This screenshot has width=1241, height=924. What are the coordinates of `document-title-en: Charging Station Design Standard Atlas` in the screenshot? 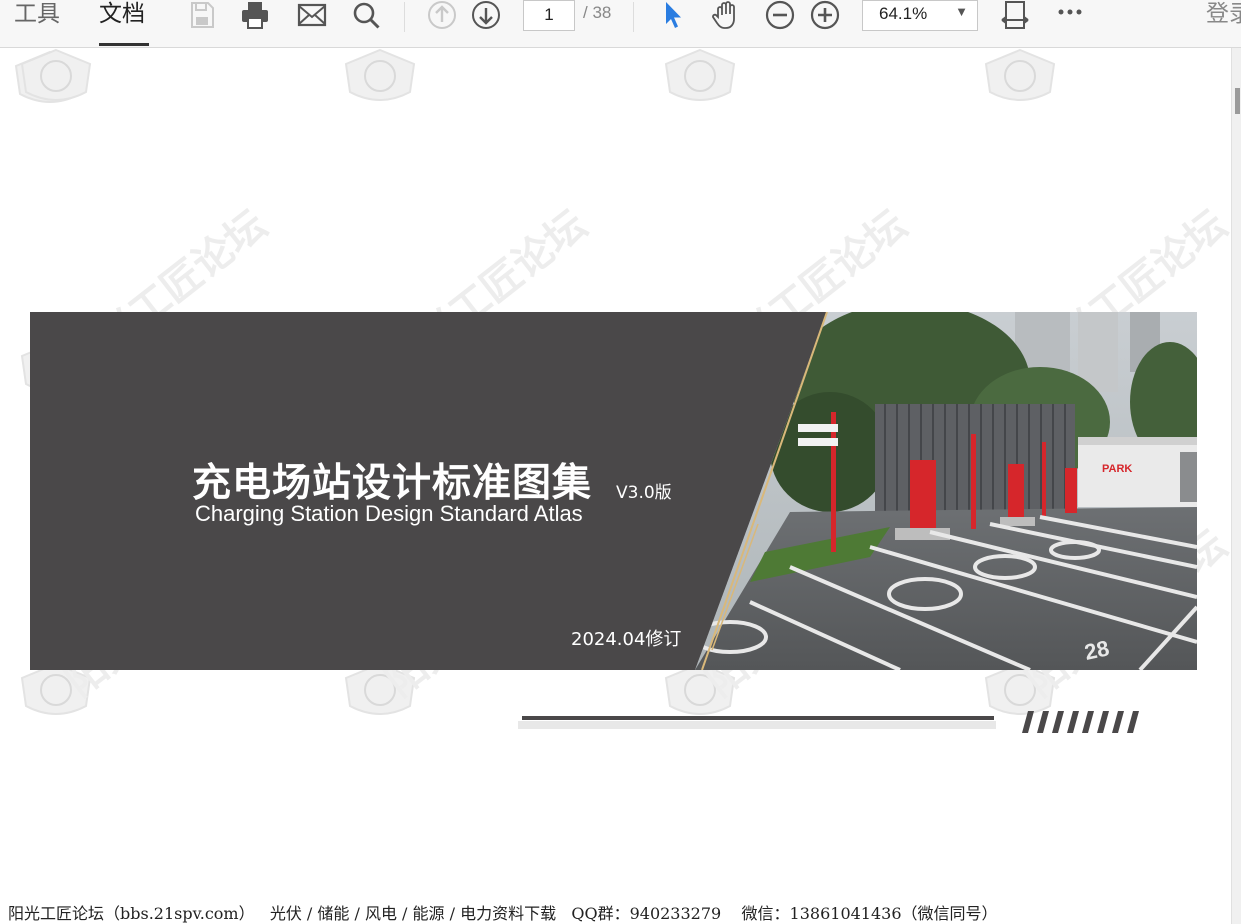 It's located at (389, 513).